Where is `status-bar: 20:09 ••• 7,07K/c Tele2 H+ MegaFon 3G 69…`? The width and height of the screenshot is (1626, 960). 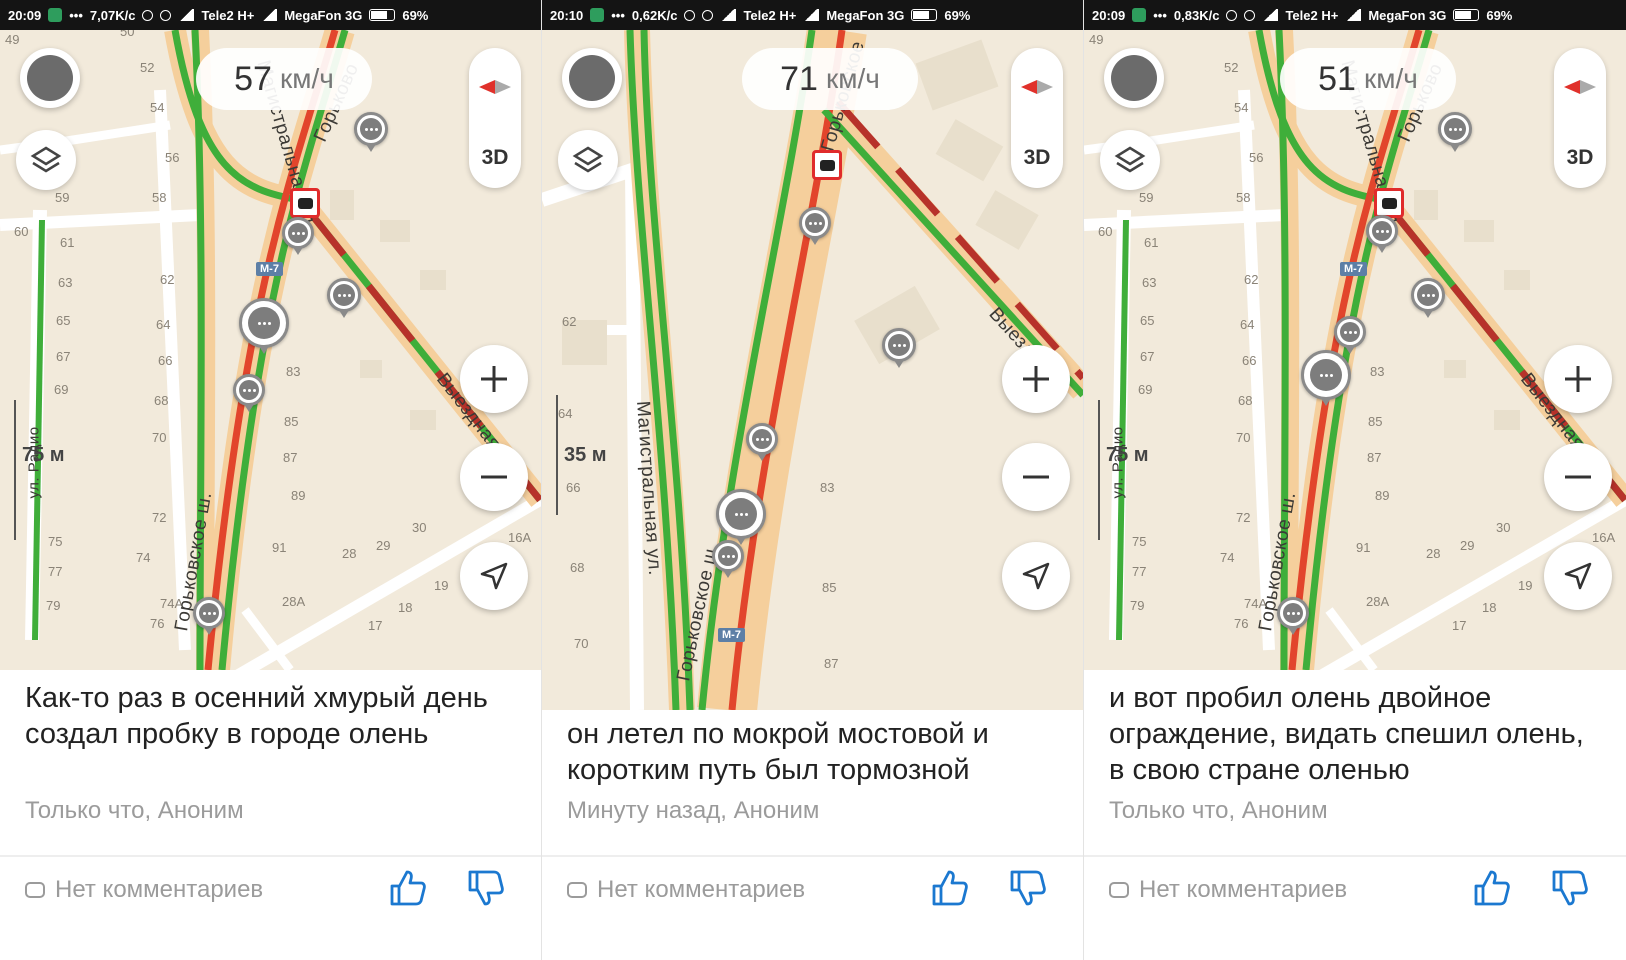
status-bar: 20:09 ••• 7,07K/c Tele2 H+ MegaFon 3G 69… is located at coordinates (270, 15).